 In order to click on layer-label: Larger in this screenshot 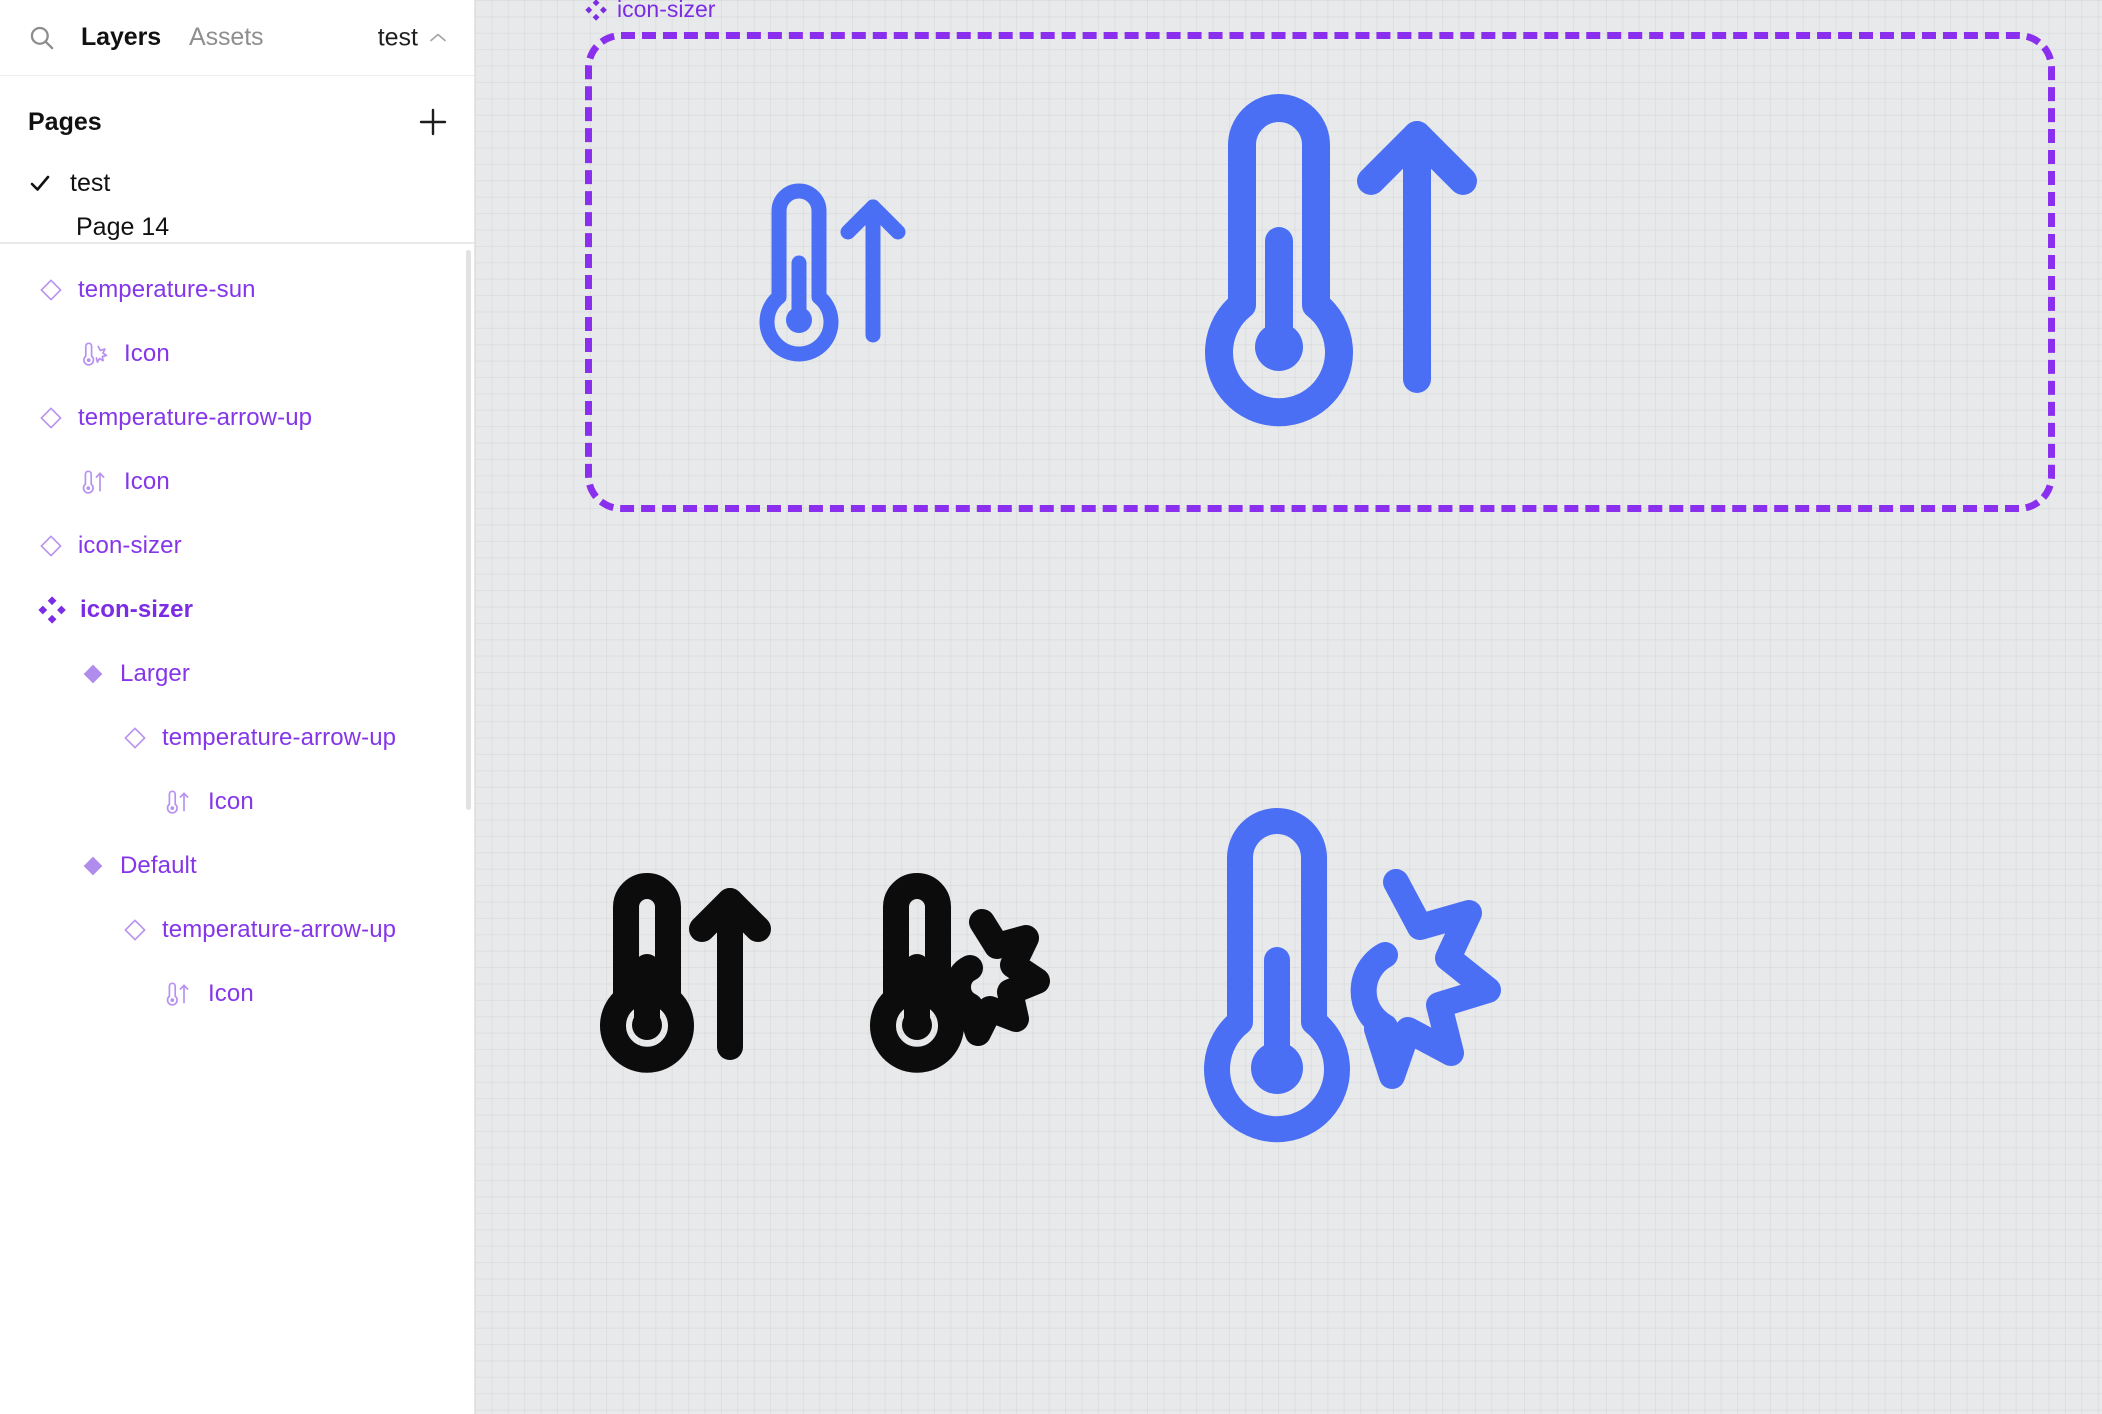, I will do `click(155, 673)`.